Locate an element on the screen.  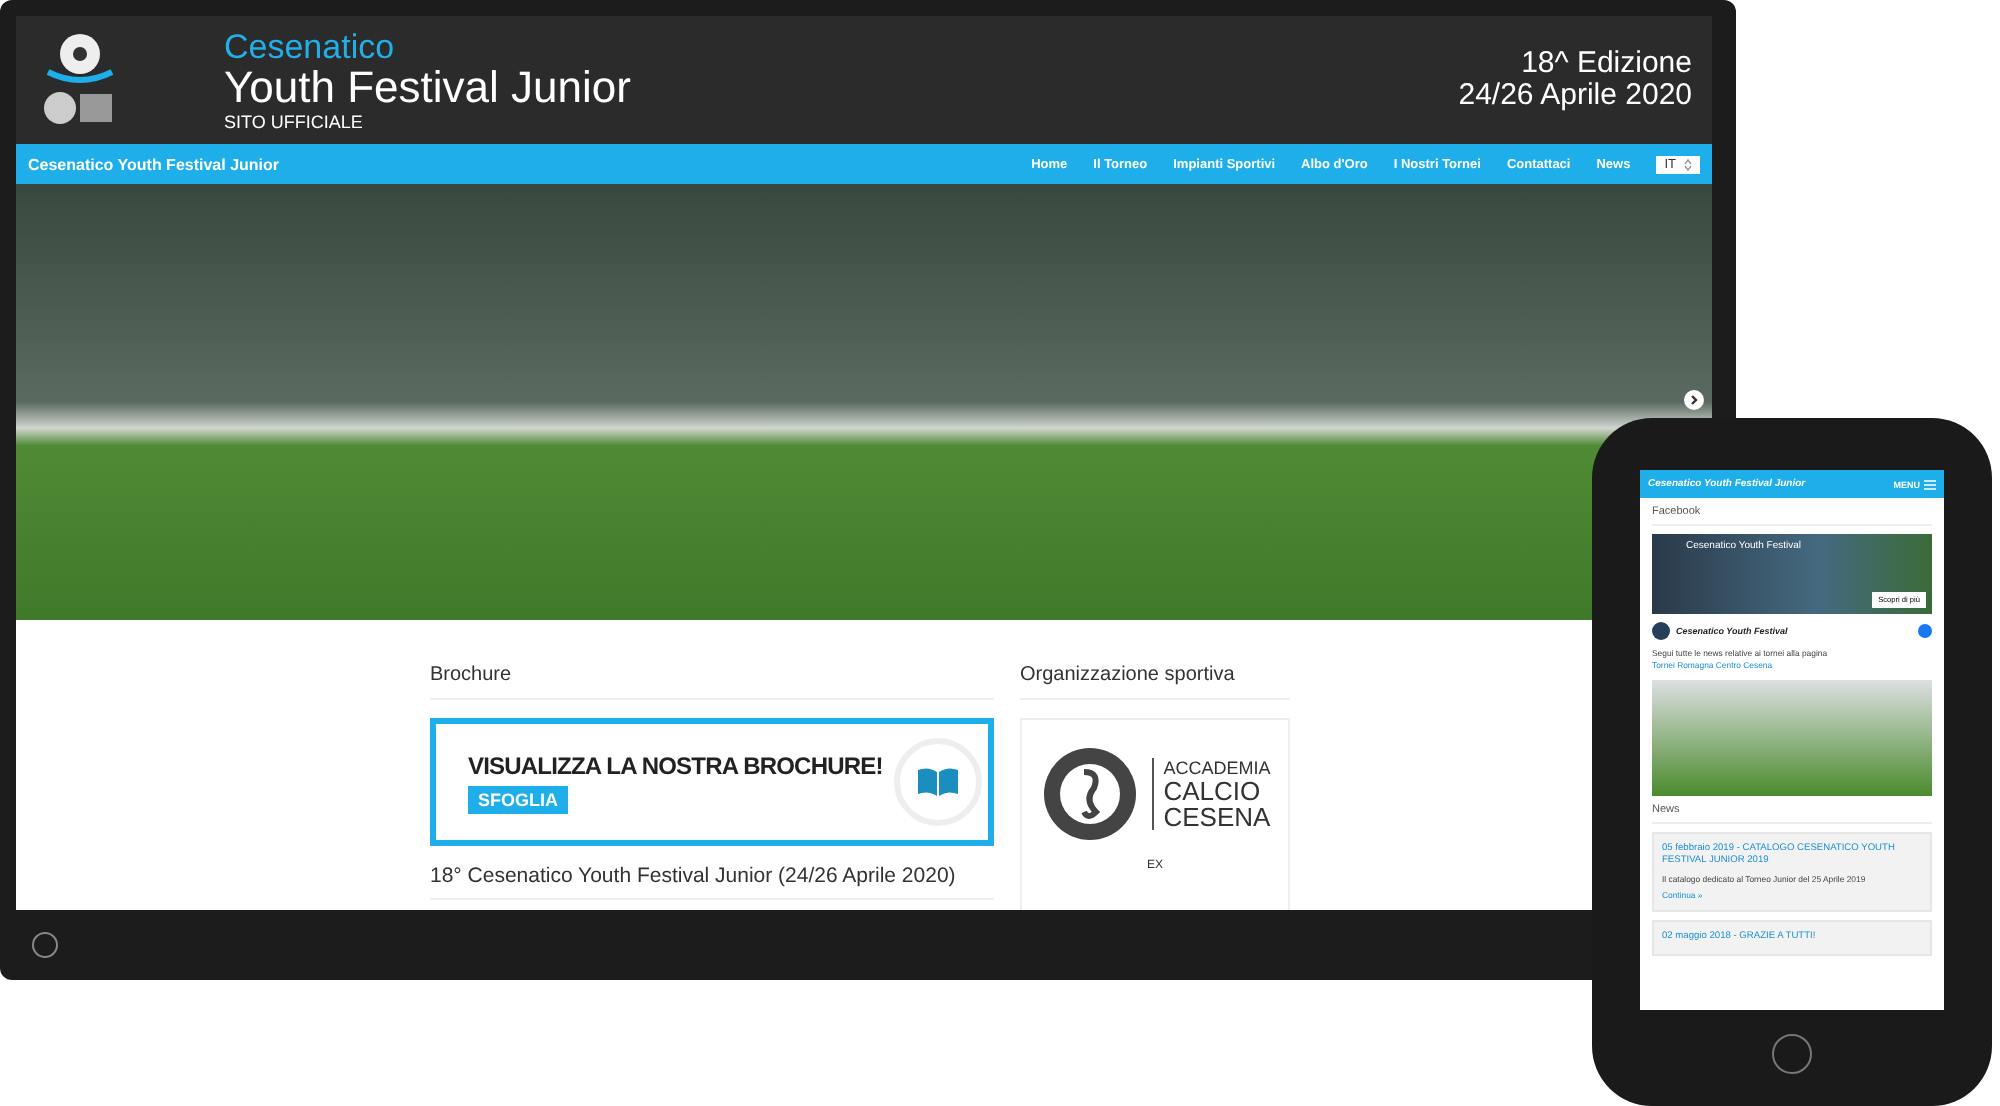
book-icon is located at coordinates (938, 782).